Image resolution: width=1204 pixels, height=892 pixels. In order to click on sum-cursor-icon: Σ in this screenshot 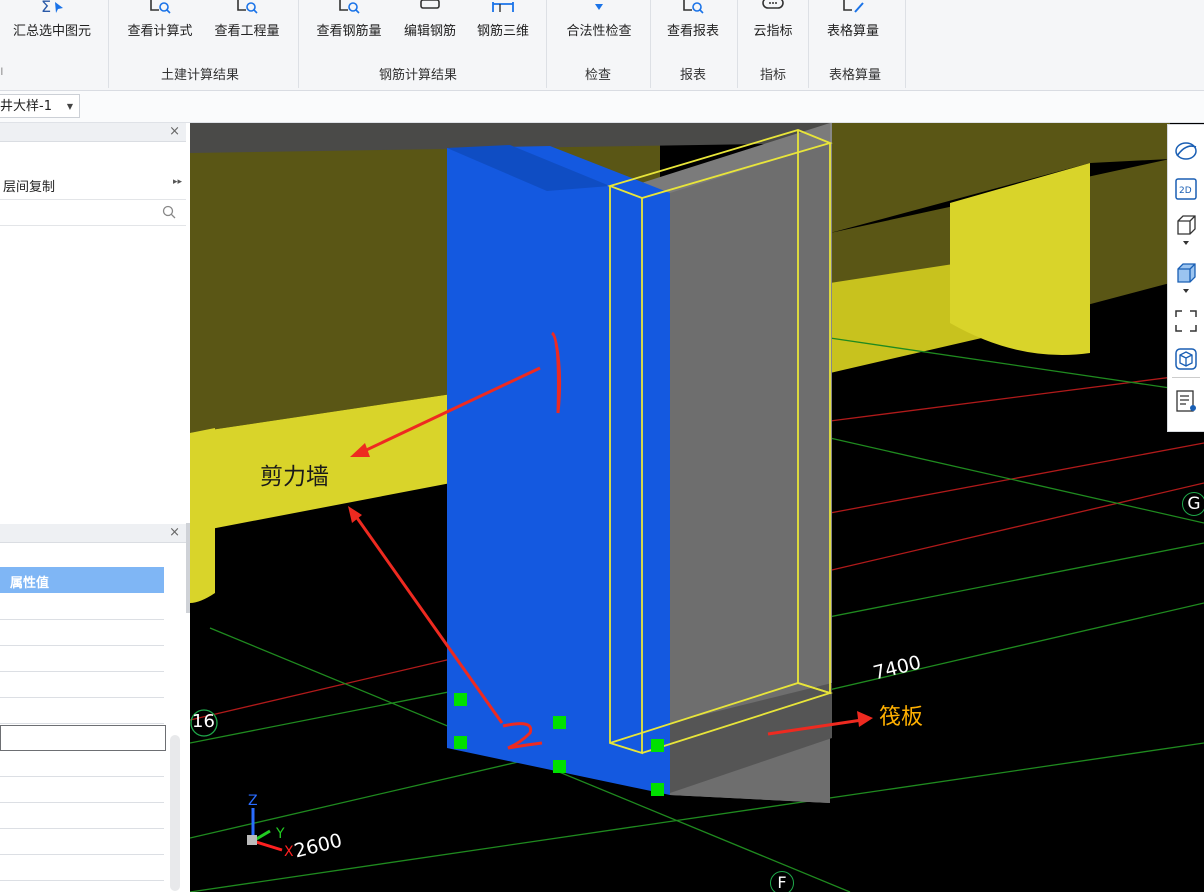, I will do `click(52, 7)`.